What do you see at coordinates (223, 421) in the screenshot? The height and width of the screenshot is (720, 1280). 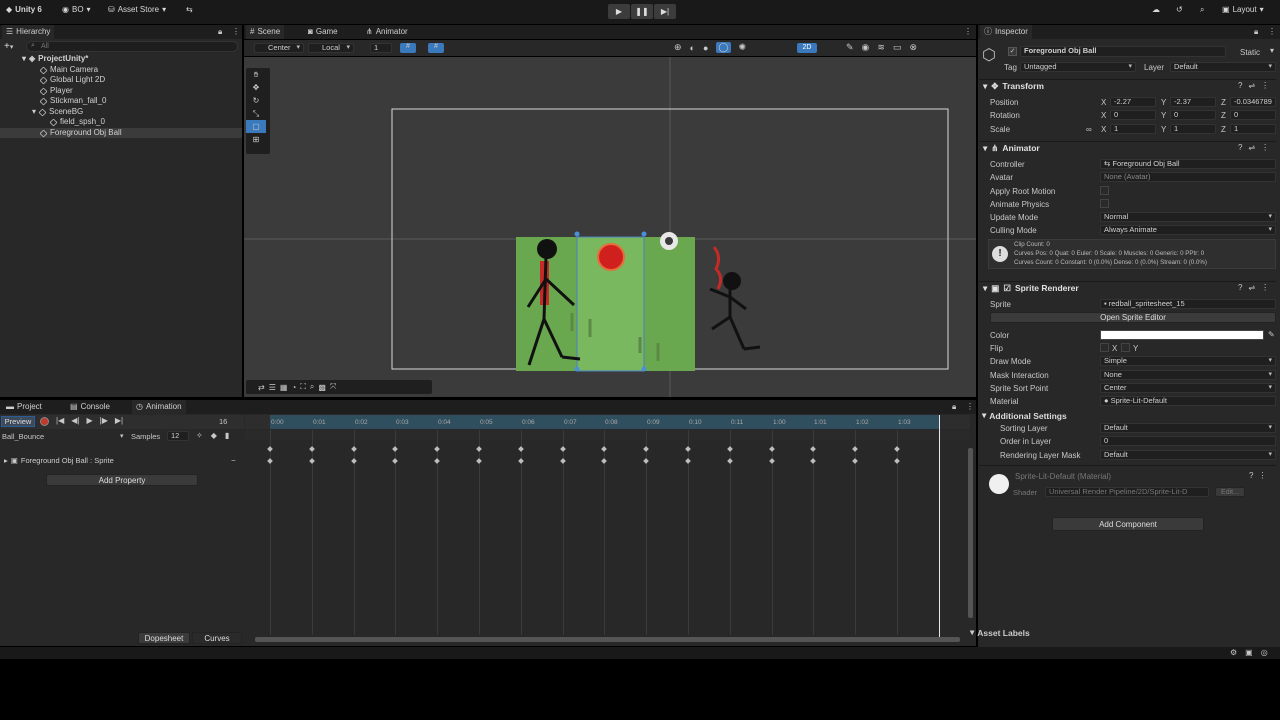 I see `frame-field: 16` at bounding box center [223, 421].